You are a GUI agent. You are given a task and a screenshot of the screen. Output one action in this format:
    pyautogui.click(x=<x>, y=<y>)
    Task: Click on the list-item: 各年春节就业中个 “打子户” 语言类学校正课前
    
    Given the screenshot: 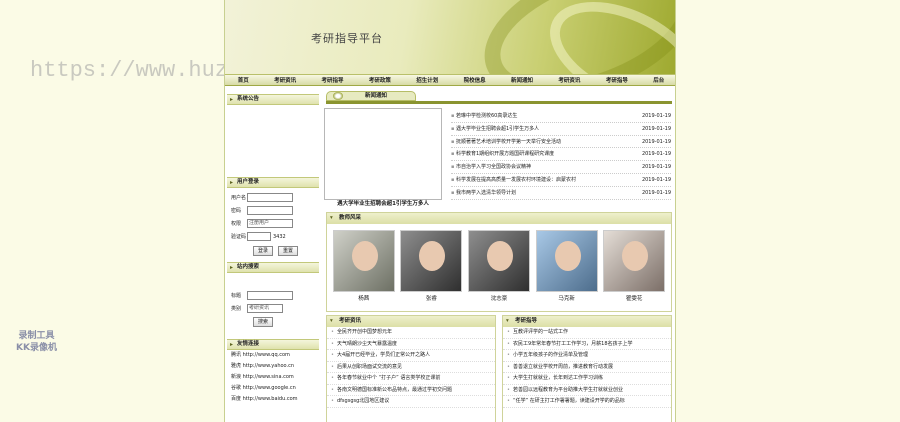 What is the action you would take?
    pyautogui.click(x=411, y=379)
    